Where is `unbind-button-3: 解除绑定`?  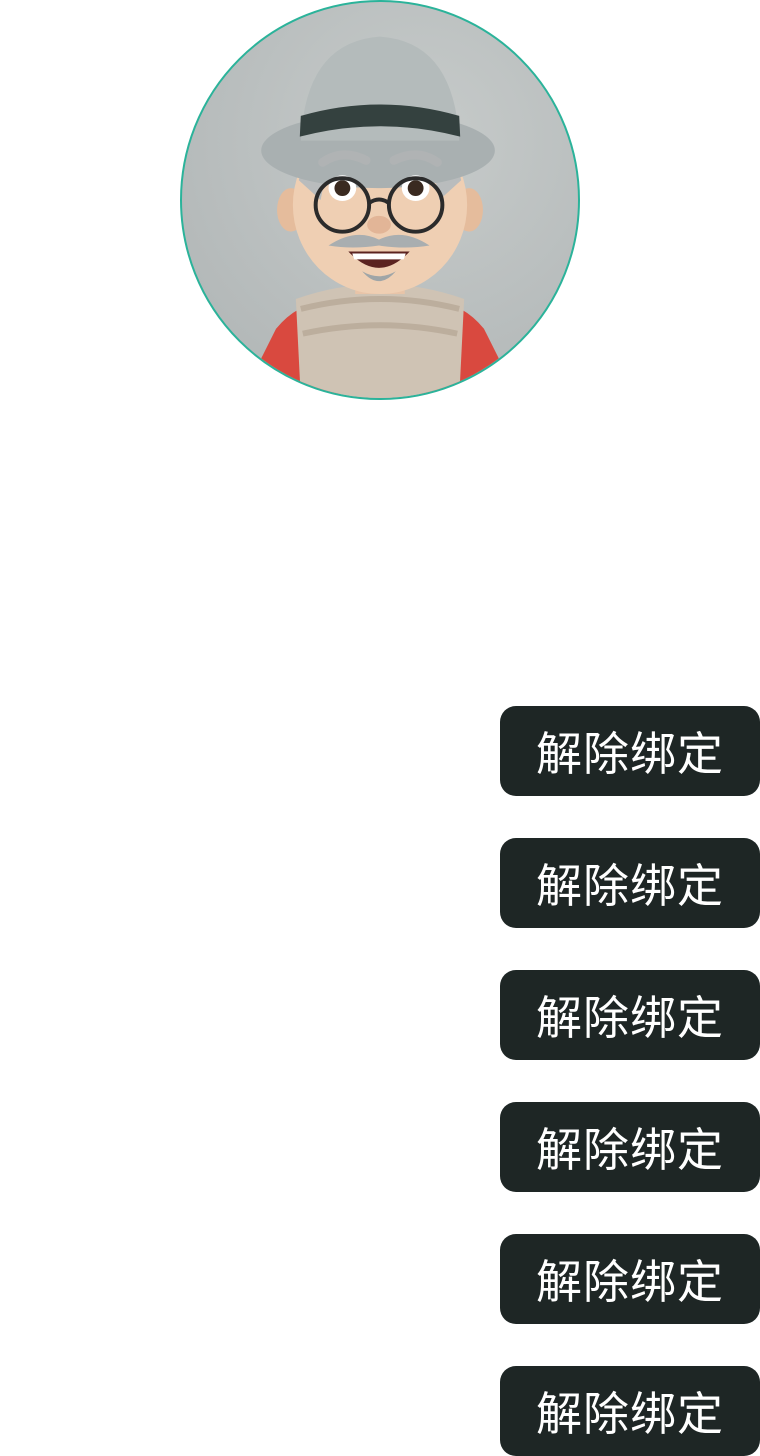
unbind-button-3: 解除绑定 is located at coordinates (630, 1015).